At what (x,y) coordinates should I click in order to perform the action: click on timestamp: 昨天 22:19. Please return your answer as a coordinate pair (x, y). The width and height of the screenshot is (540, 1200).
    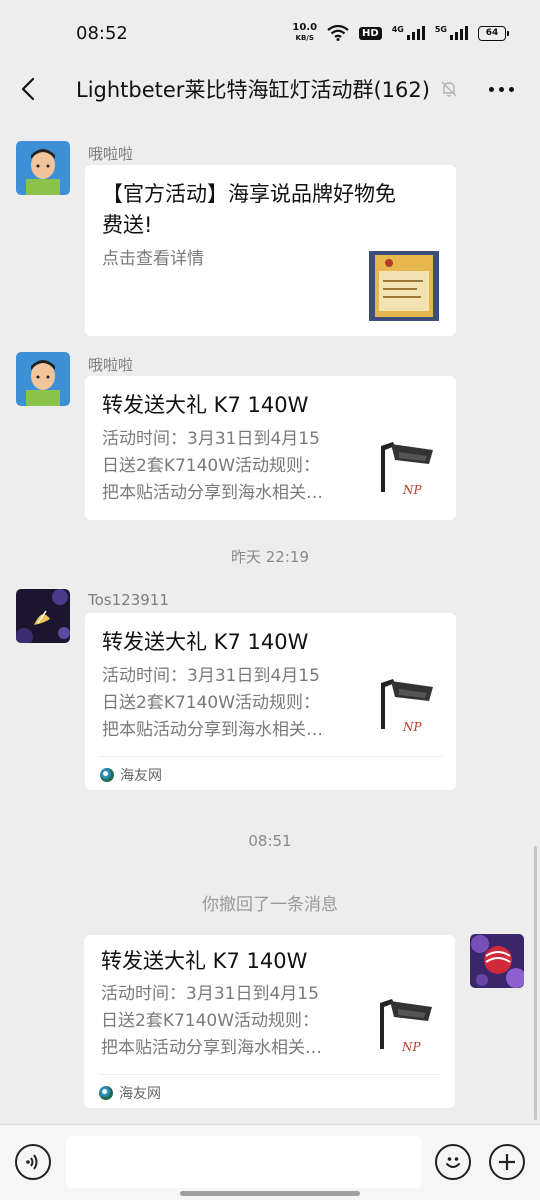
    Looking at the image, I should click on (270, 557).